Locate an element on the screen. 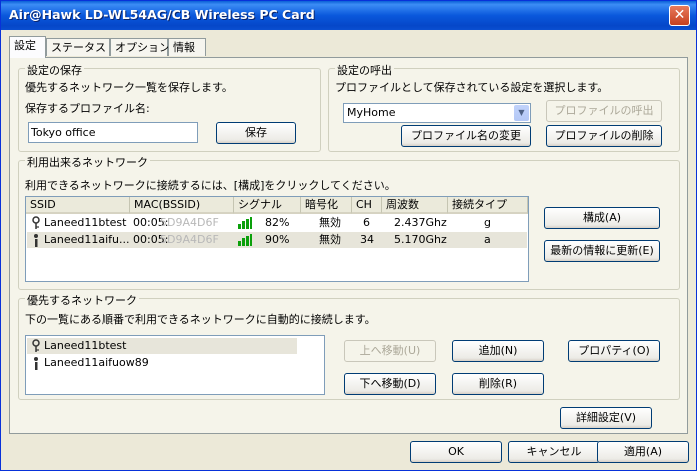 This screenshot has width=697, height=471. refresh-button: 最新の情報に更新(E) is located at coordinates (602, 251).